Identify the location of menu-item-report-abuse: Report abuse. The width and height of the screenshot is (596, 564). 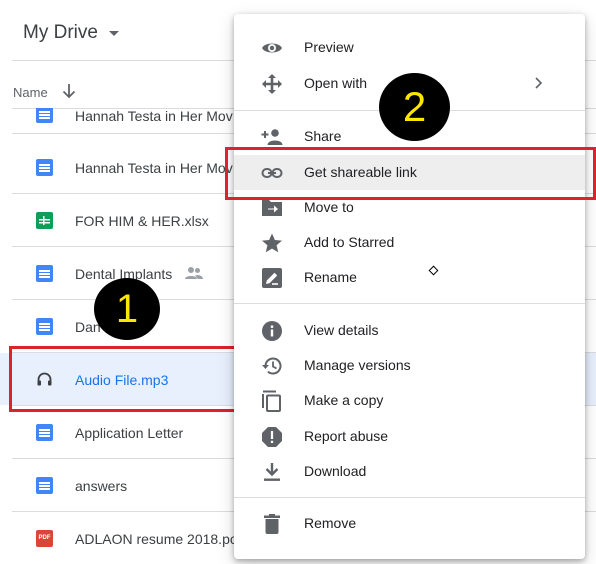
(409, 436).